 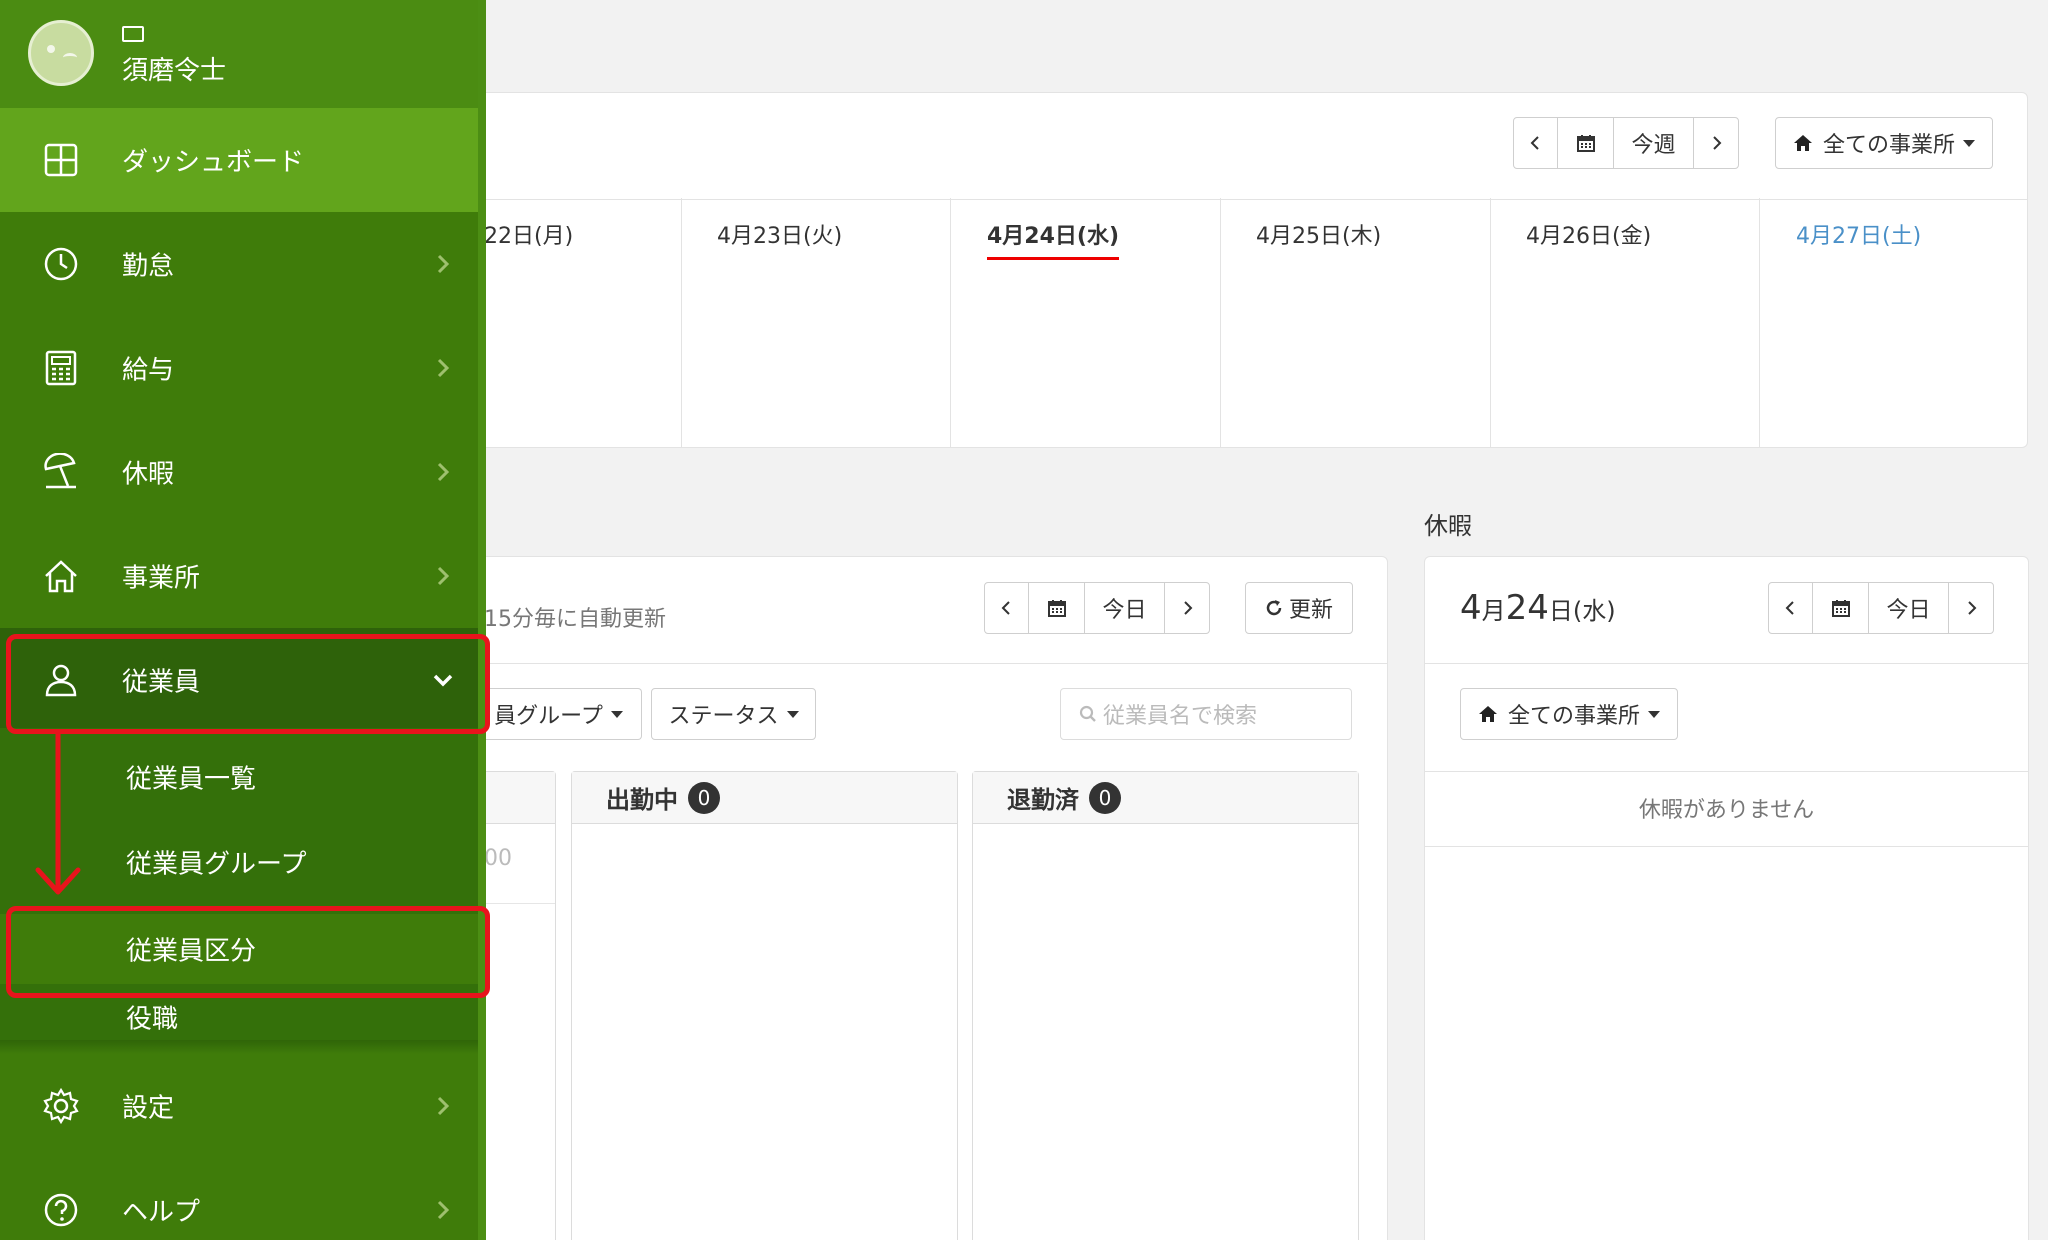 I want to click on day-header-sat: 4月27日(土), so click(x=1859, y=236).